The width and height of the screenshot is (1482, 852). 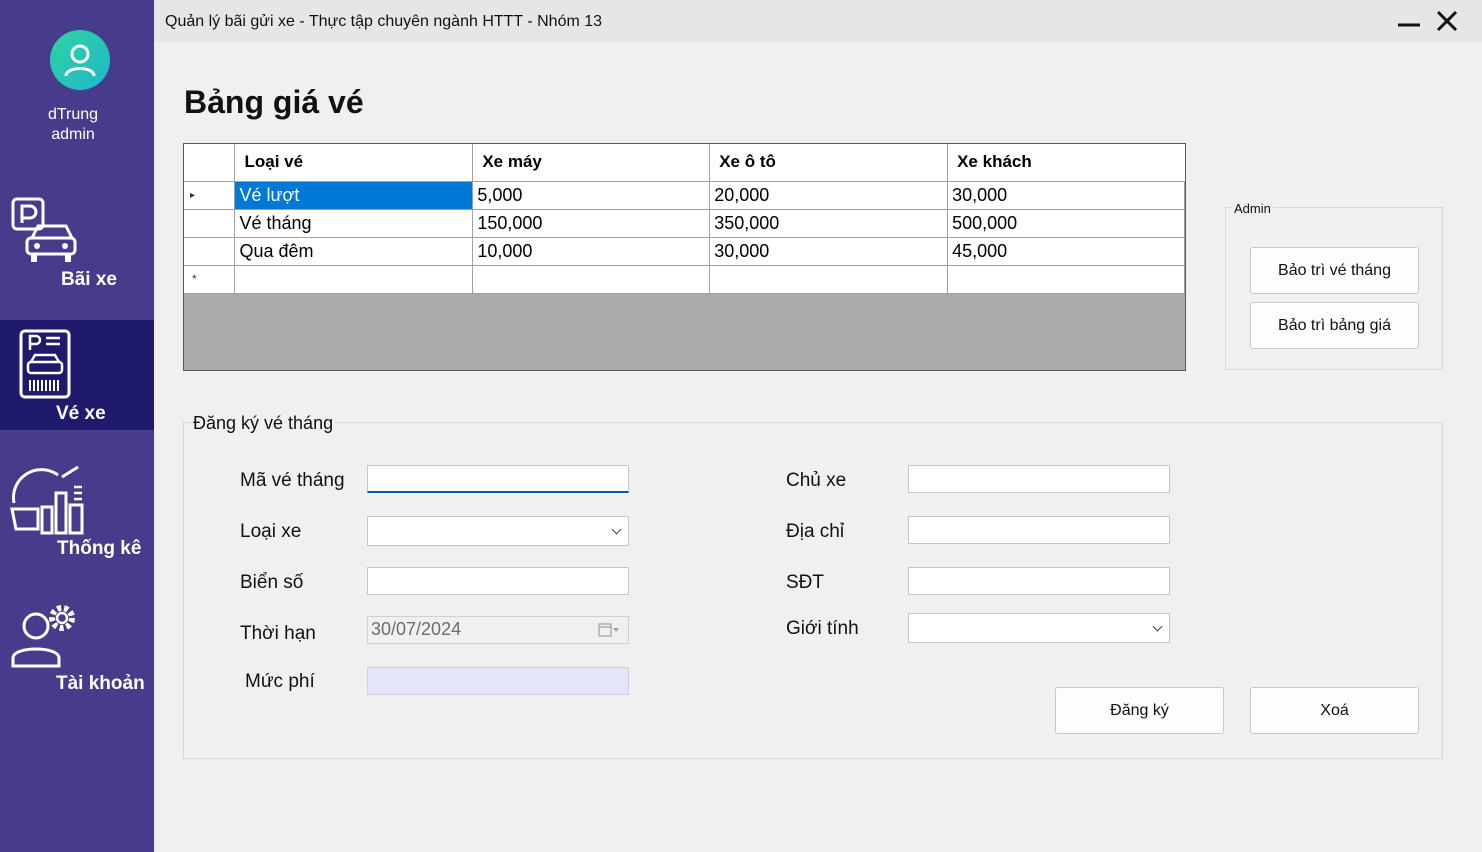 I want to click on sidebar-item-thong-ke: Thống kê, so click(x=77, y=510).